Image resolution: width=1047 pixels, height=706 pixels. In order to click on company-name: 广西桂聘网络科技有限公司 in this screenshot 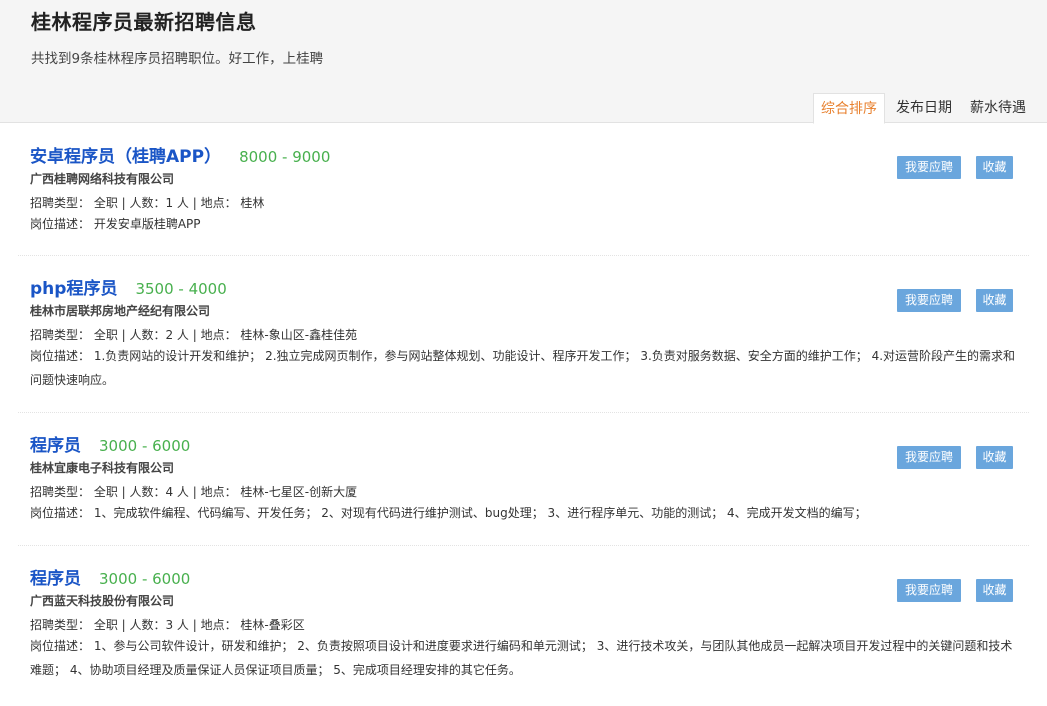, I will do `click(102, 179)`.